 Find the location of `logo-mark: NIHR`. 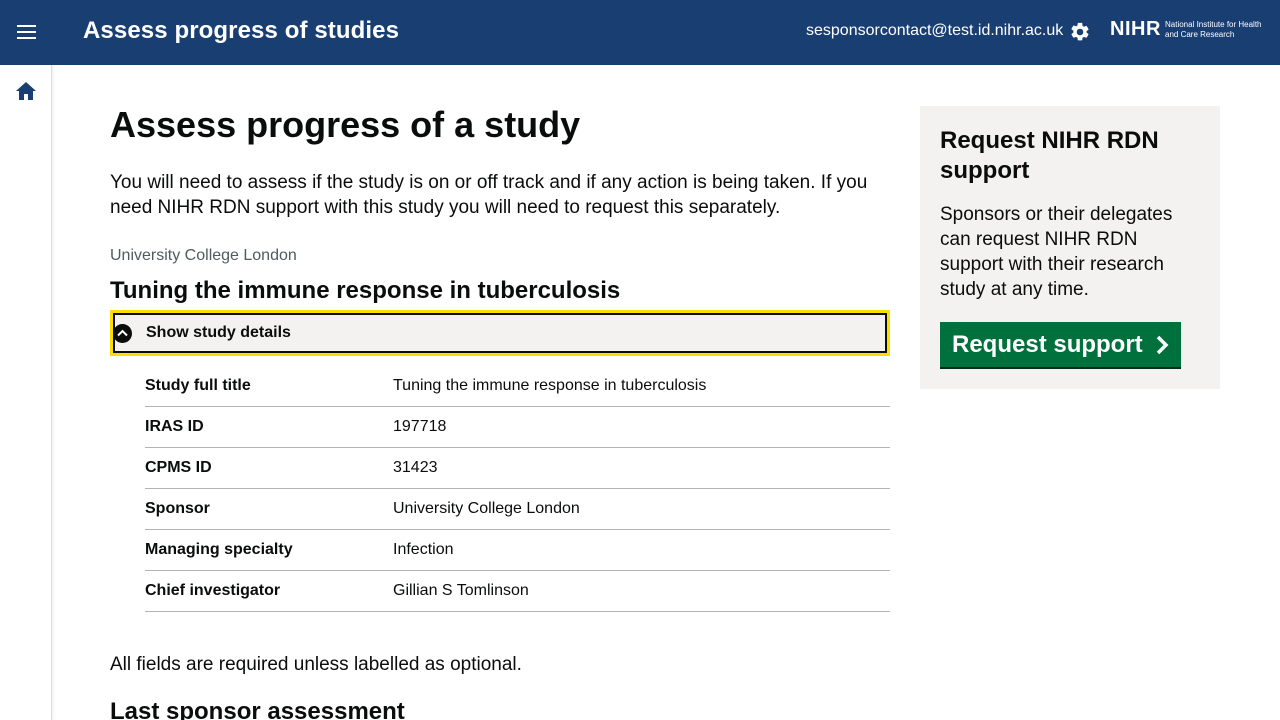

logo-mark: NIHR is located at coordinates (1135, 29).